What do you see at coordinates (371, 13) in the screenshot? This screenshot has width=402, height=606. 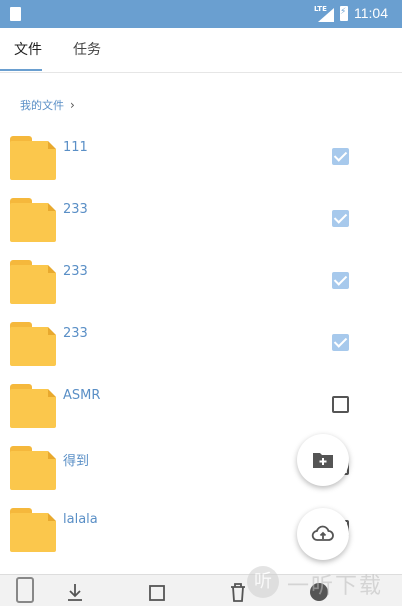 I see `status-time: 11:04` at bounding box center [371, 13].